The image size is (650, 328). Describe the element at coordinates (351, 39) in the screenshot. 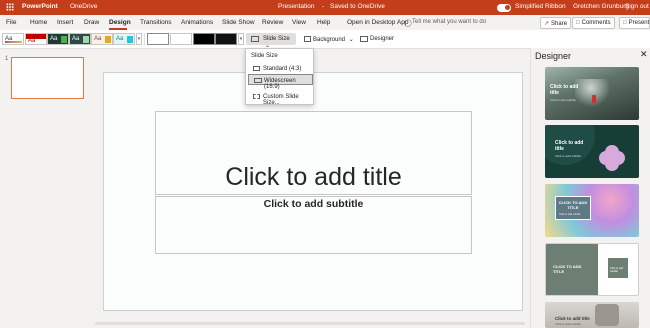

I see `chevron-down-icon: ⌄` at that location.